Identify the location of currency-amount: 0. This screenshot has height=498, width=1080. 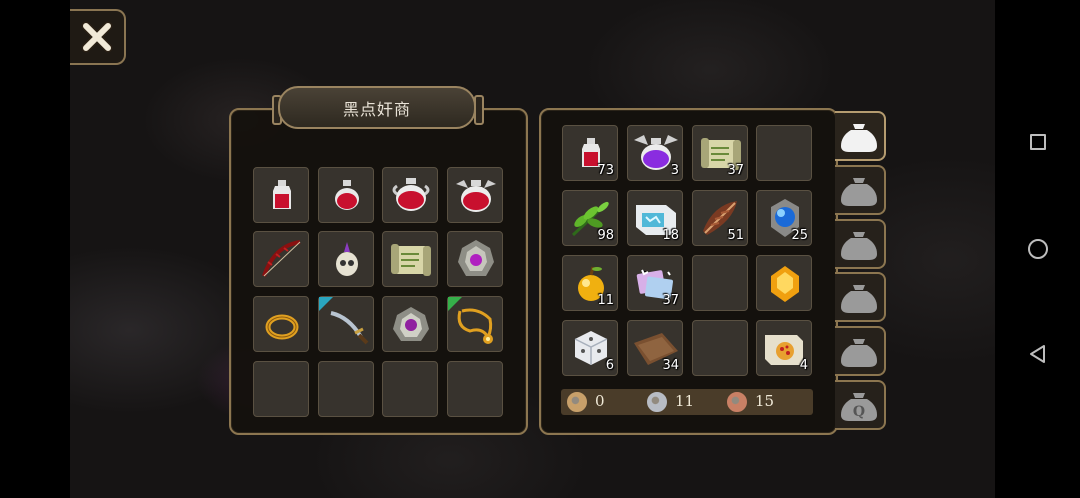
(600, 401).